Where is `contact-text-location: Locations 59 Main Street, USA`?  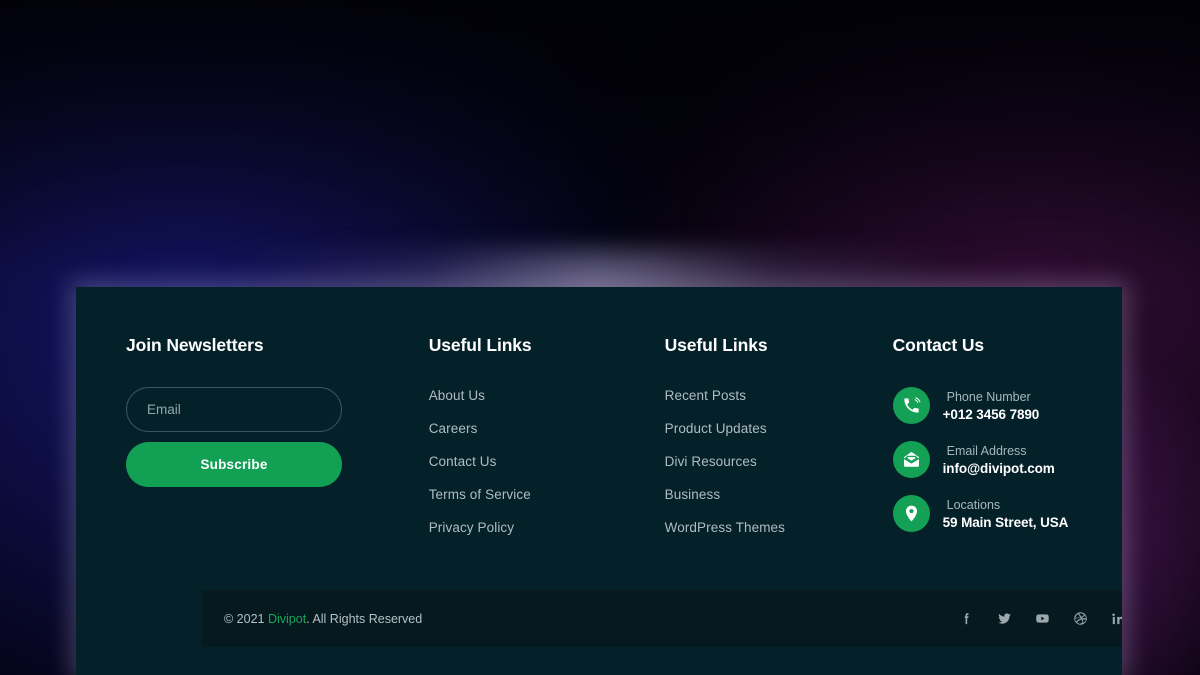
contact-text-location: Locations 59 Main Street, USA is located at coordinates (1006, 514).